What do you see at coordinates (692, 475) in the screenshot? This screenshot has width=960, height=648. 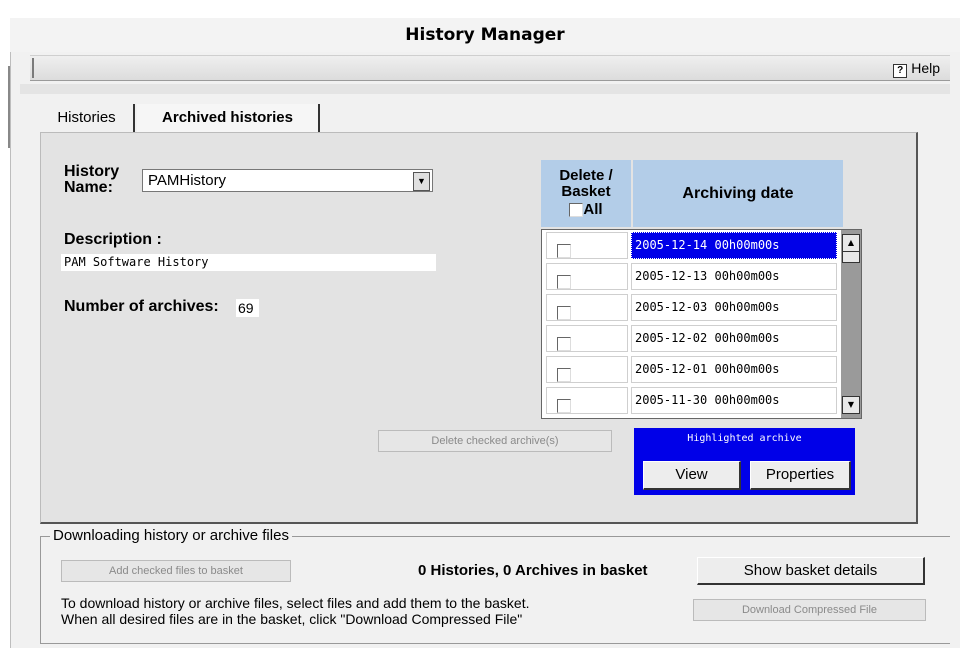 I see `view-button: View` at bounding box center [692, 475].